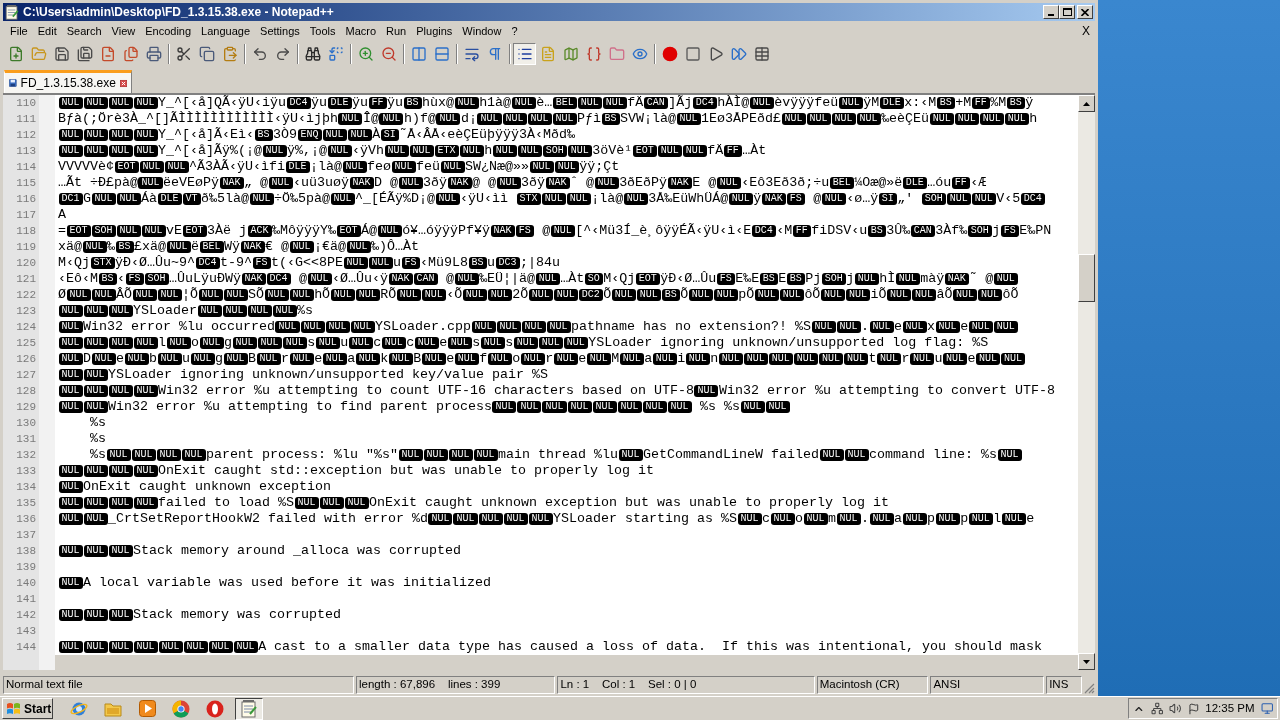 This screenshot has width=1280, height=720. What do you see at coordinates (1193, 708) in the screenshot?
I see `flag-icon` at bounding box center [1193, 708].